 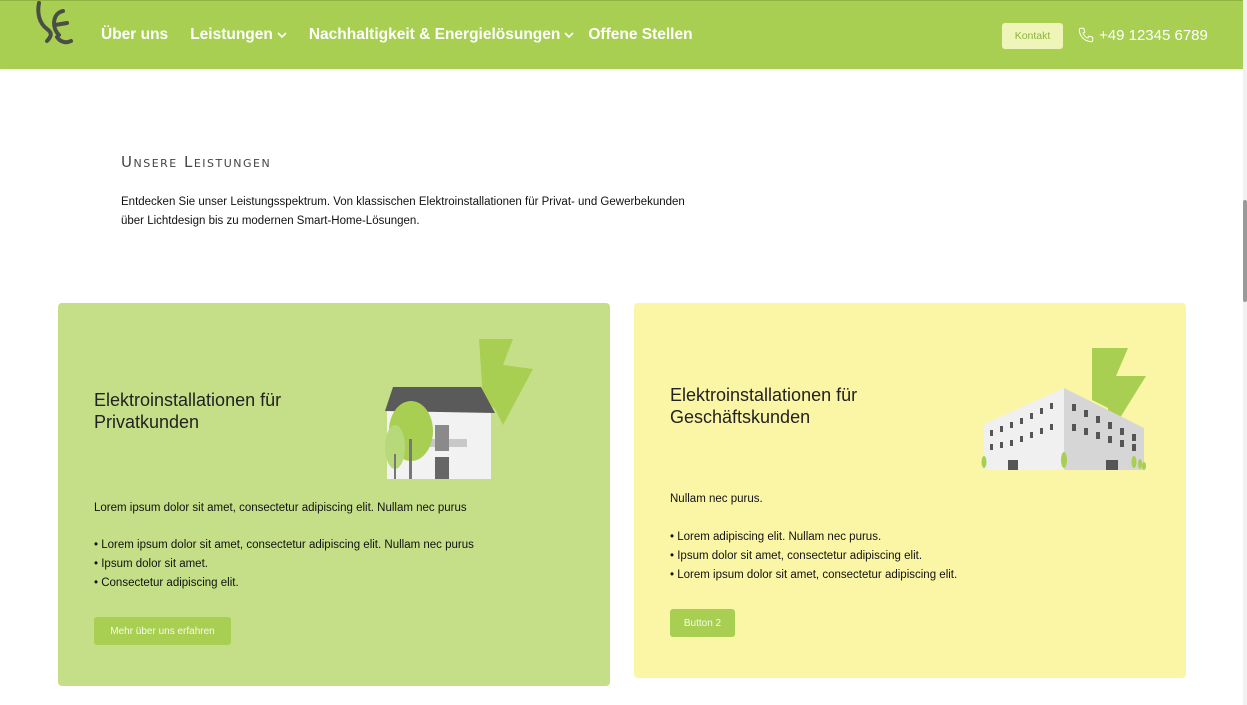 I want to click on phone-number: +49 12345 6789, so click(x=1153, y=35).